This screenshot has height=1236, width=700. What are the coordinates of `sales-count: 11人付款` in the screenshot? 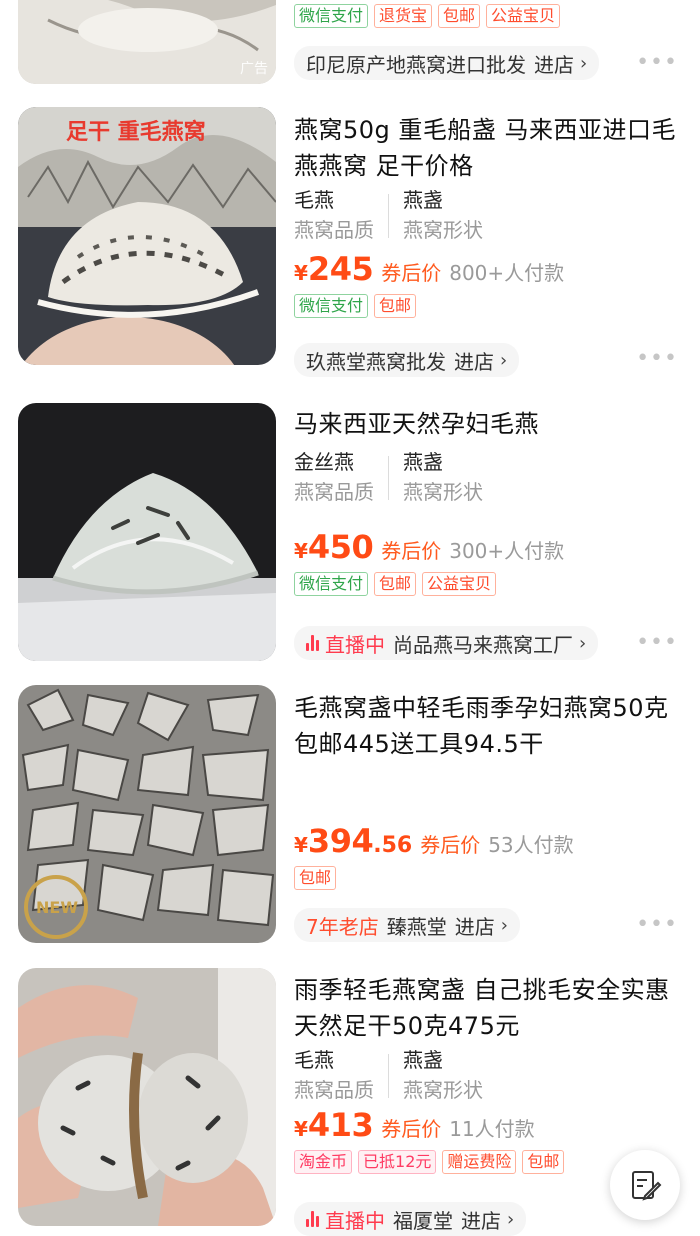 It's located at (492, 1129).